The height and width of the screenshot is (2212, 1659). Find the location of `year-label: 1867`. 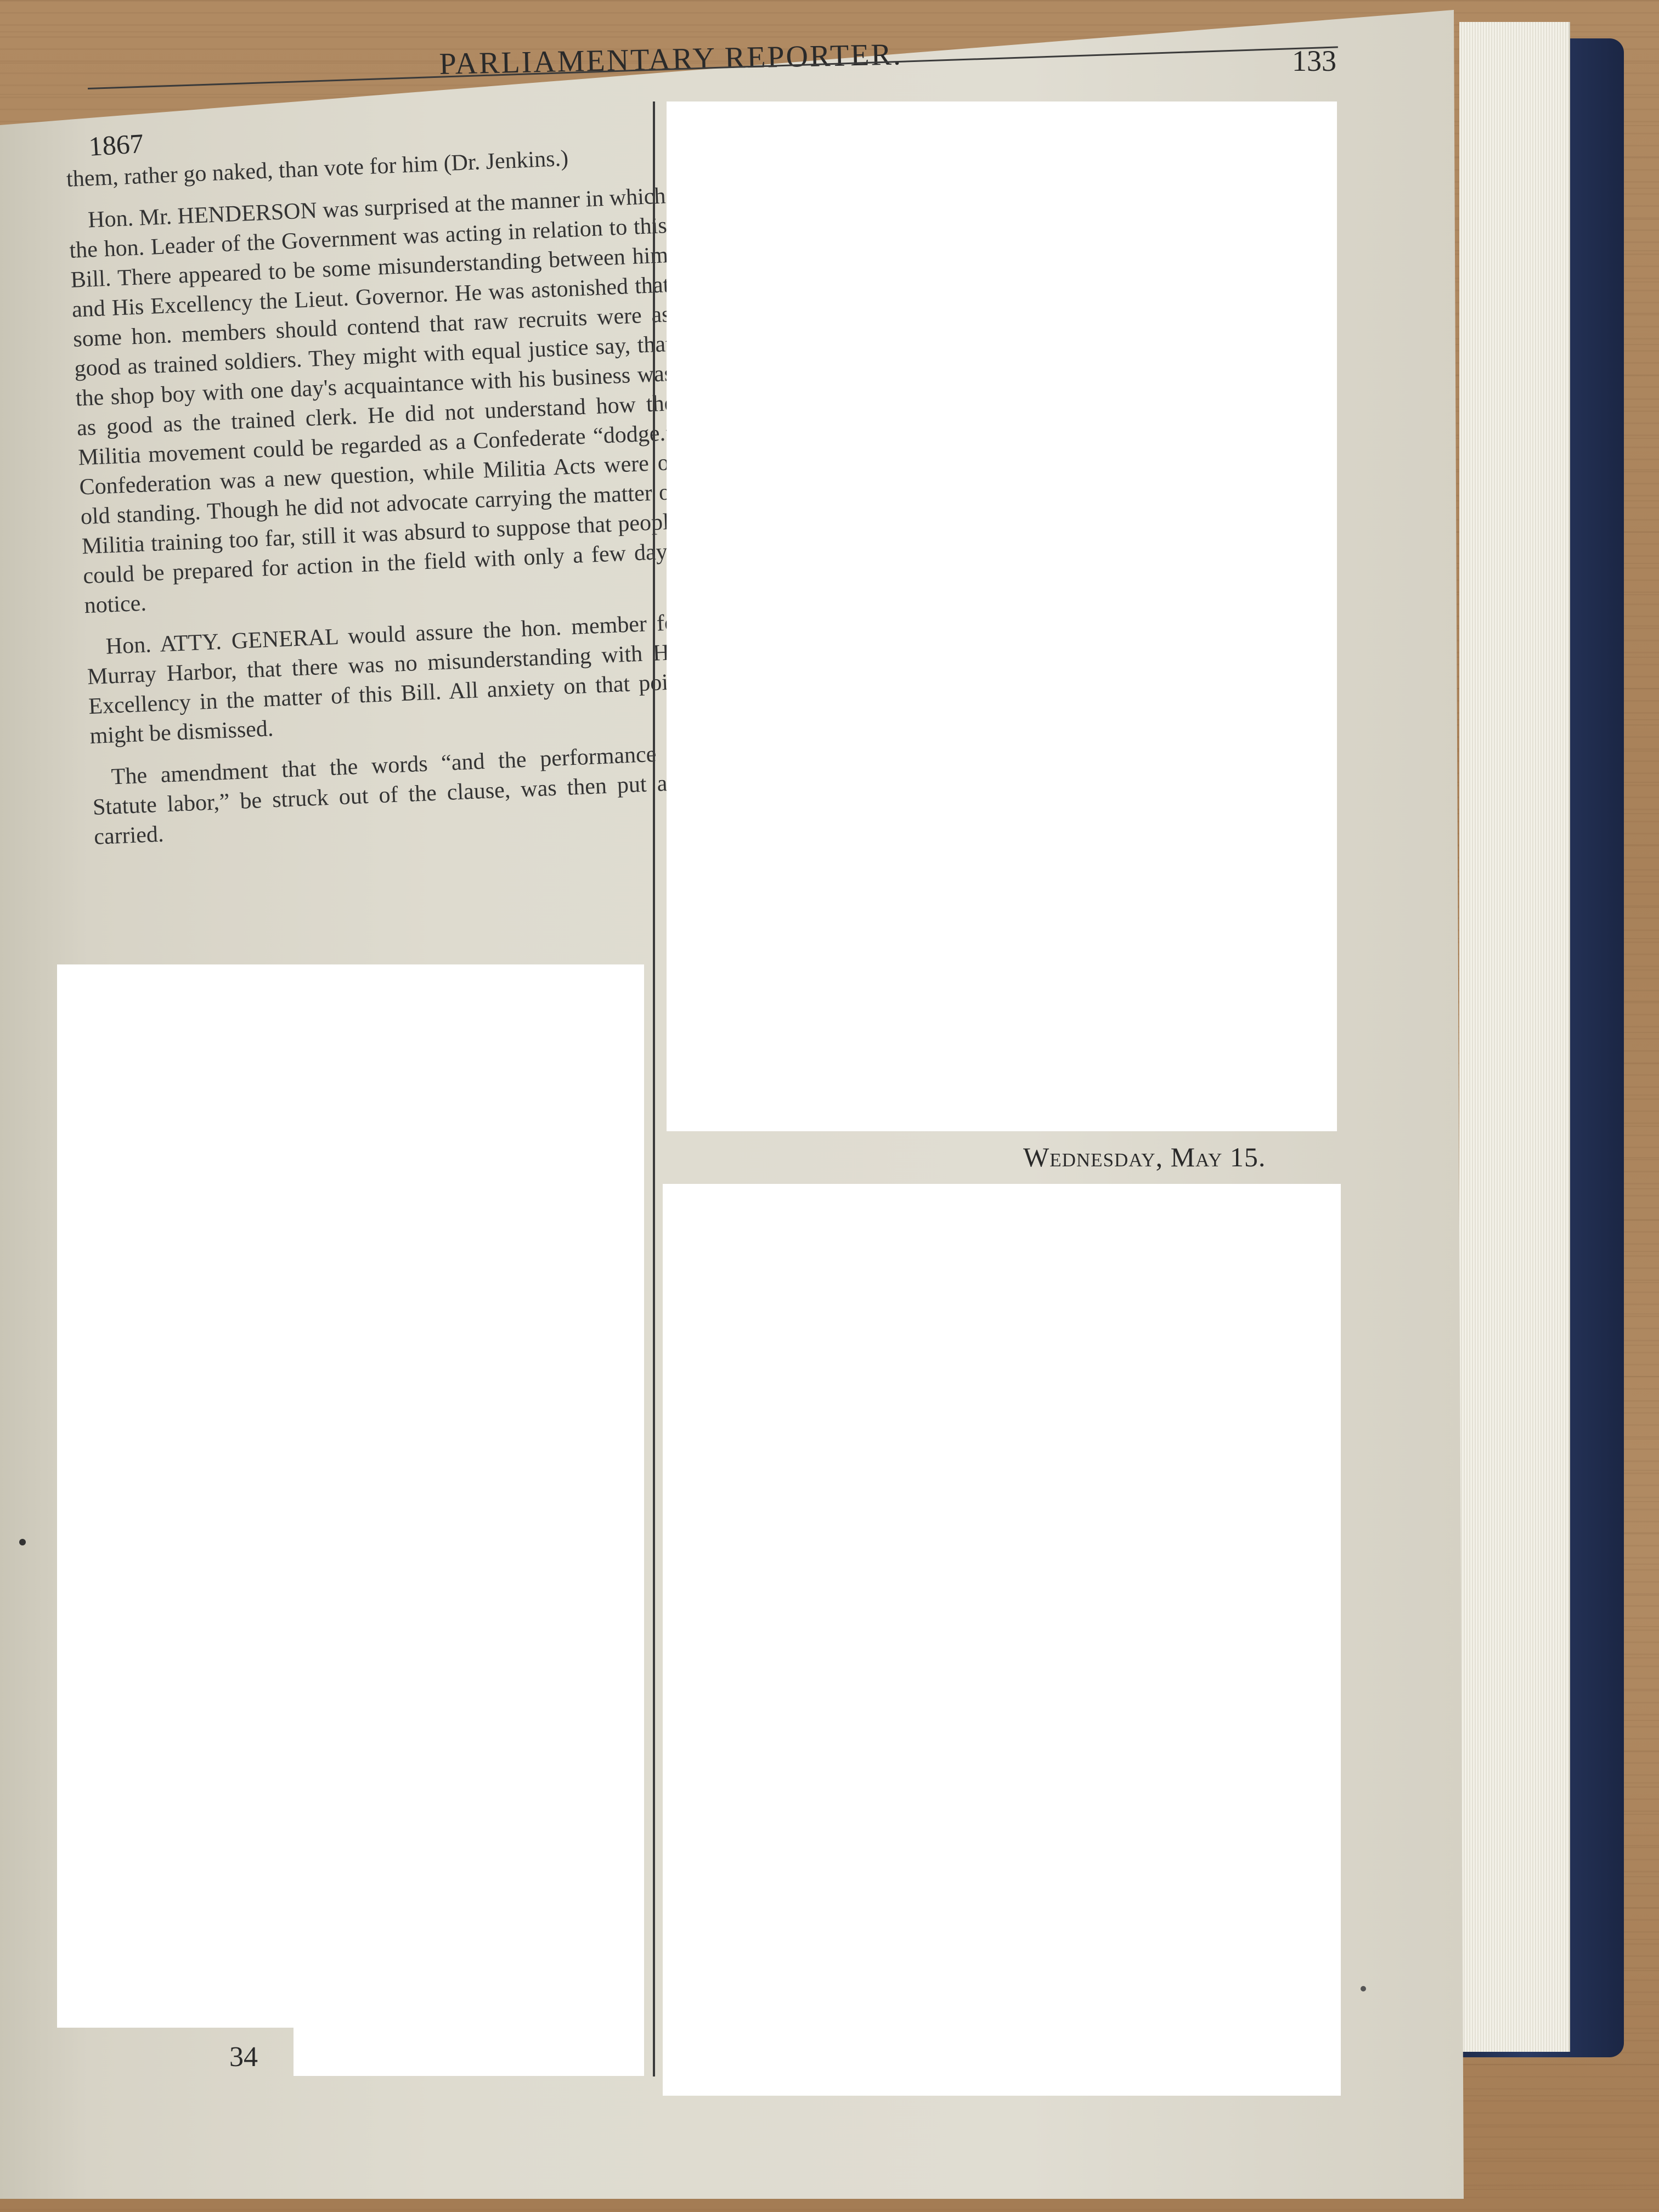

year-label: 1867 is located at coordinates (116, 144).